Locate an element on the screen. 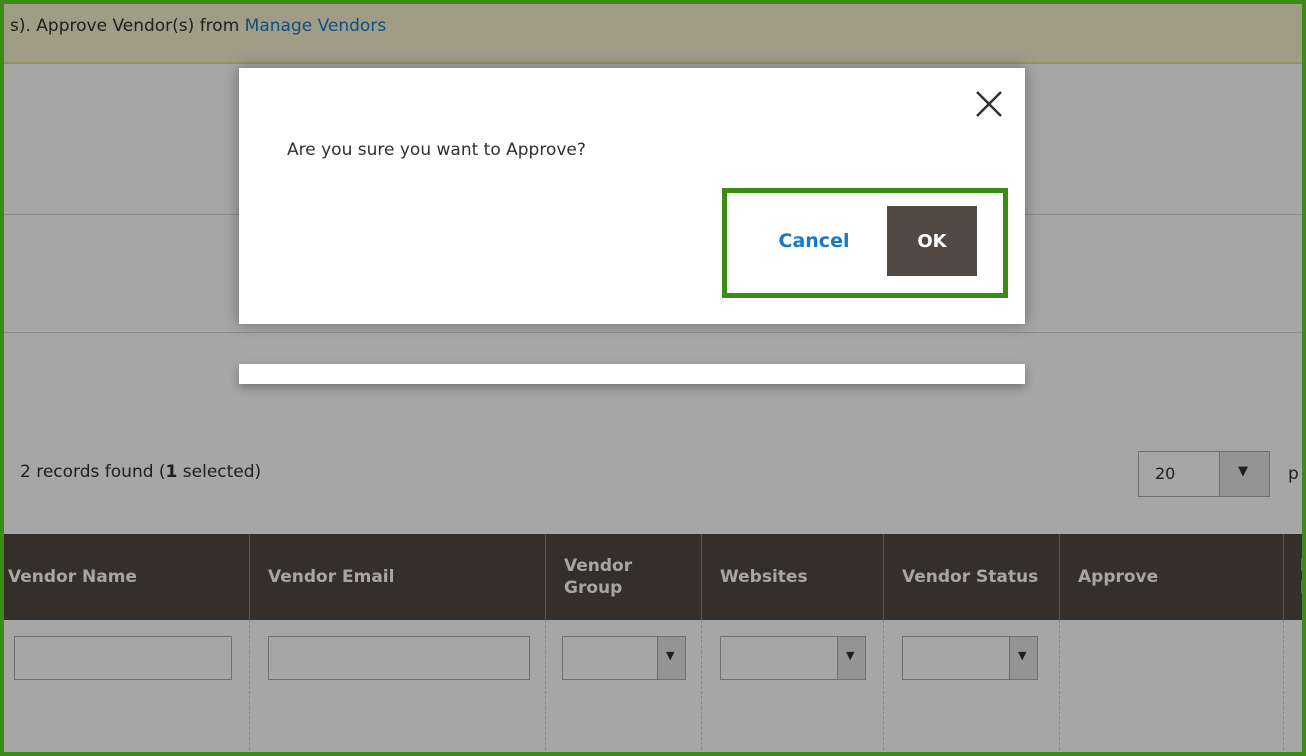 The image size is (1306, 756). ok-button: OK is located at coordinates (932, 241).